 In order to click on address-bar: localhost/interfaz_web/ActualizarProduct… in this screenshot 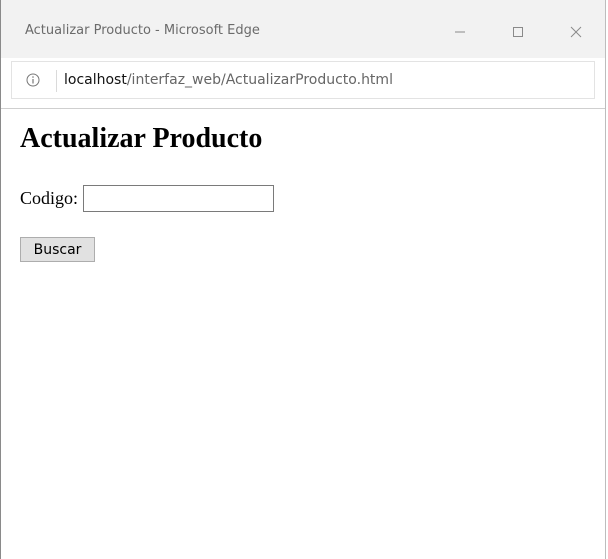, I will do `click(303, 80)`.